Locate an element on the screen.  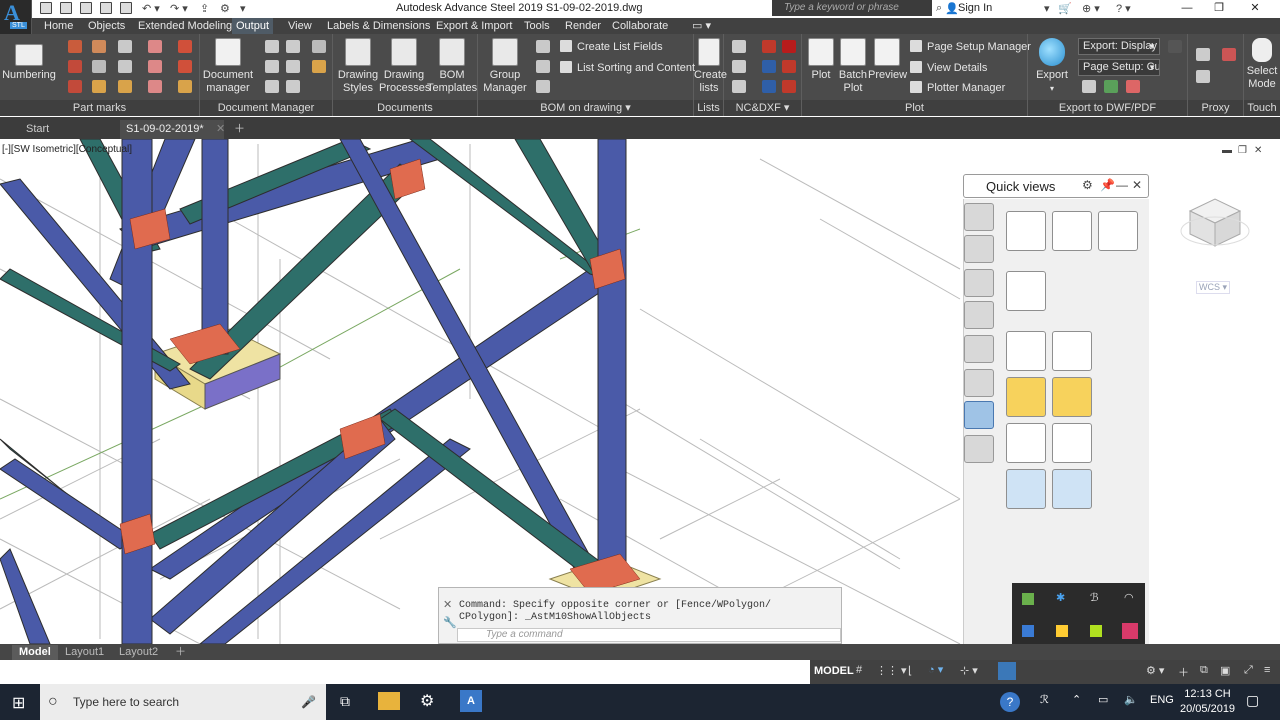
qv-category-box-icon is located at coordinates (979, 349).